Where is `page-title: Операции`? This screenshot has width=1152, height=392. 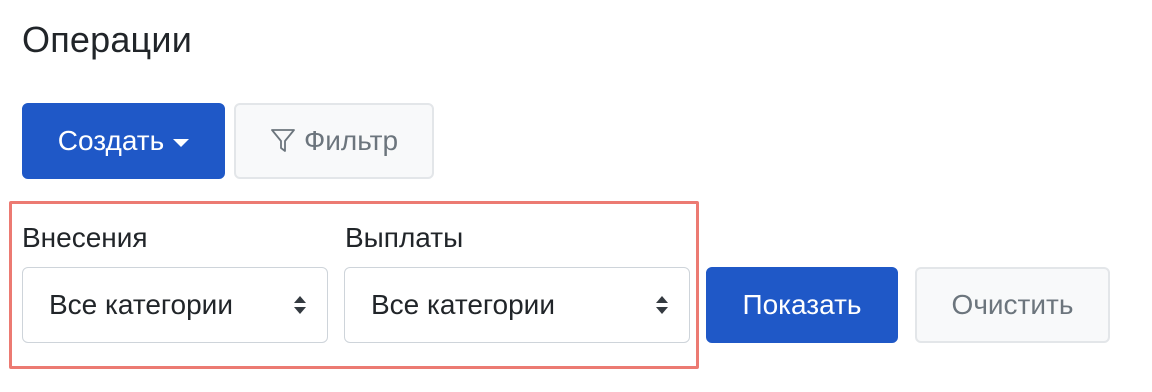 page-title: Операции is located at coordinates (107, 39).